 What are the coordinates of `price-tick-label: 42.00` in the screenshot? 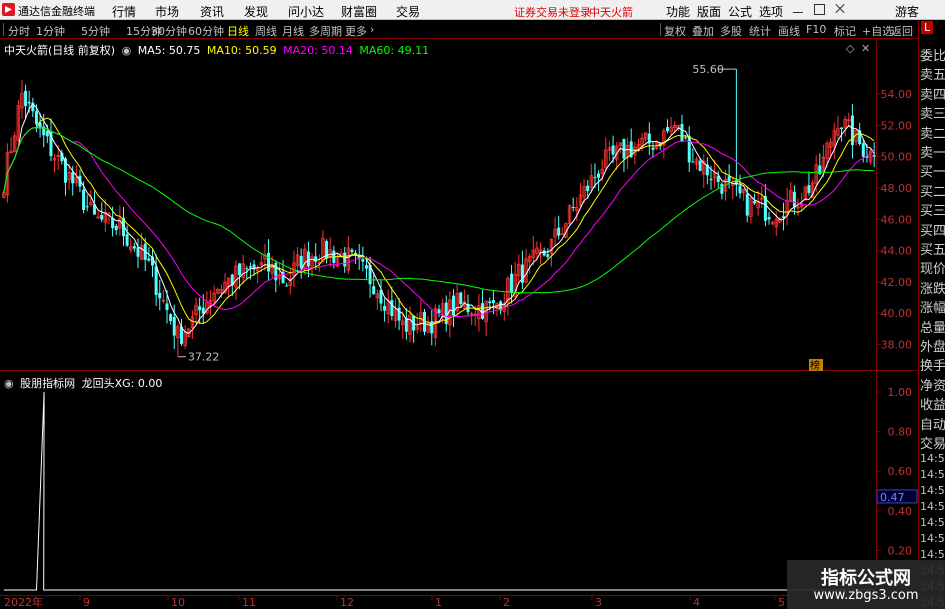 It's located at (897, 282).